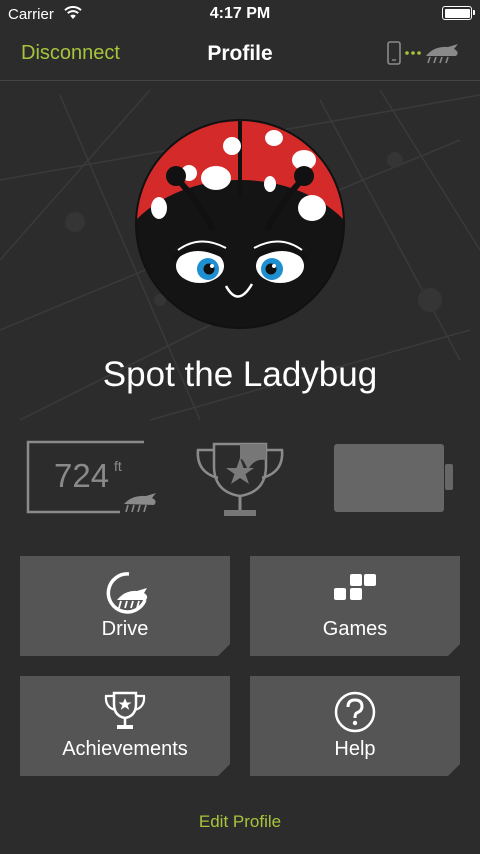 Image resolution: width=480 pixels, height=854 pixels. I want to click on help-icon, so click(355, 712).